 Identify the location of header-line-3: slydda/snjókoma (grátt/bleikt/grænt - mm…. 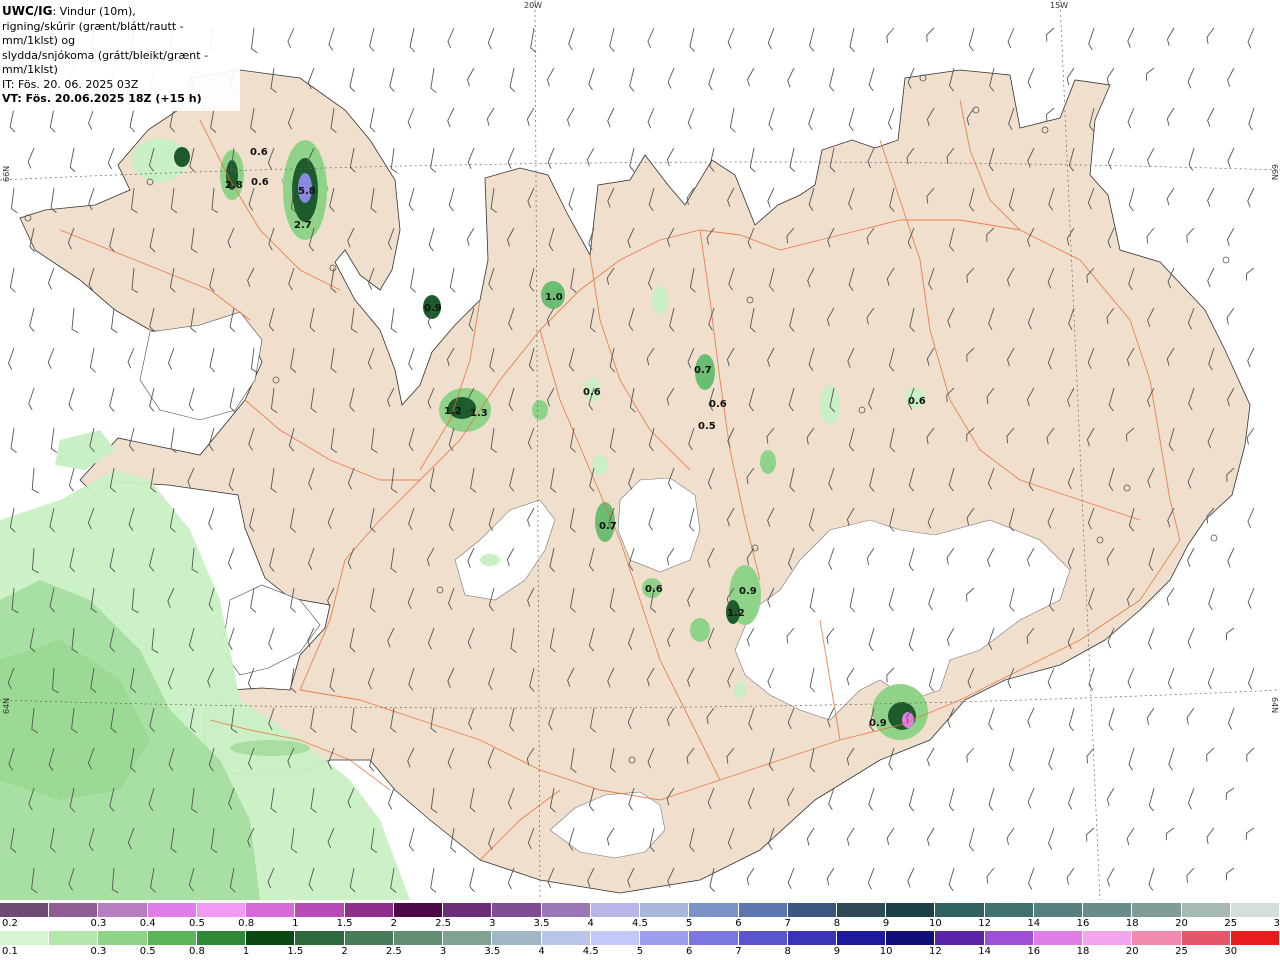
(105, 62).